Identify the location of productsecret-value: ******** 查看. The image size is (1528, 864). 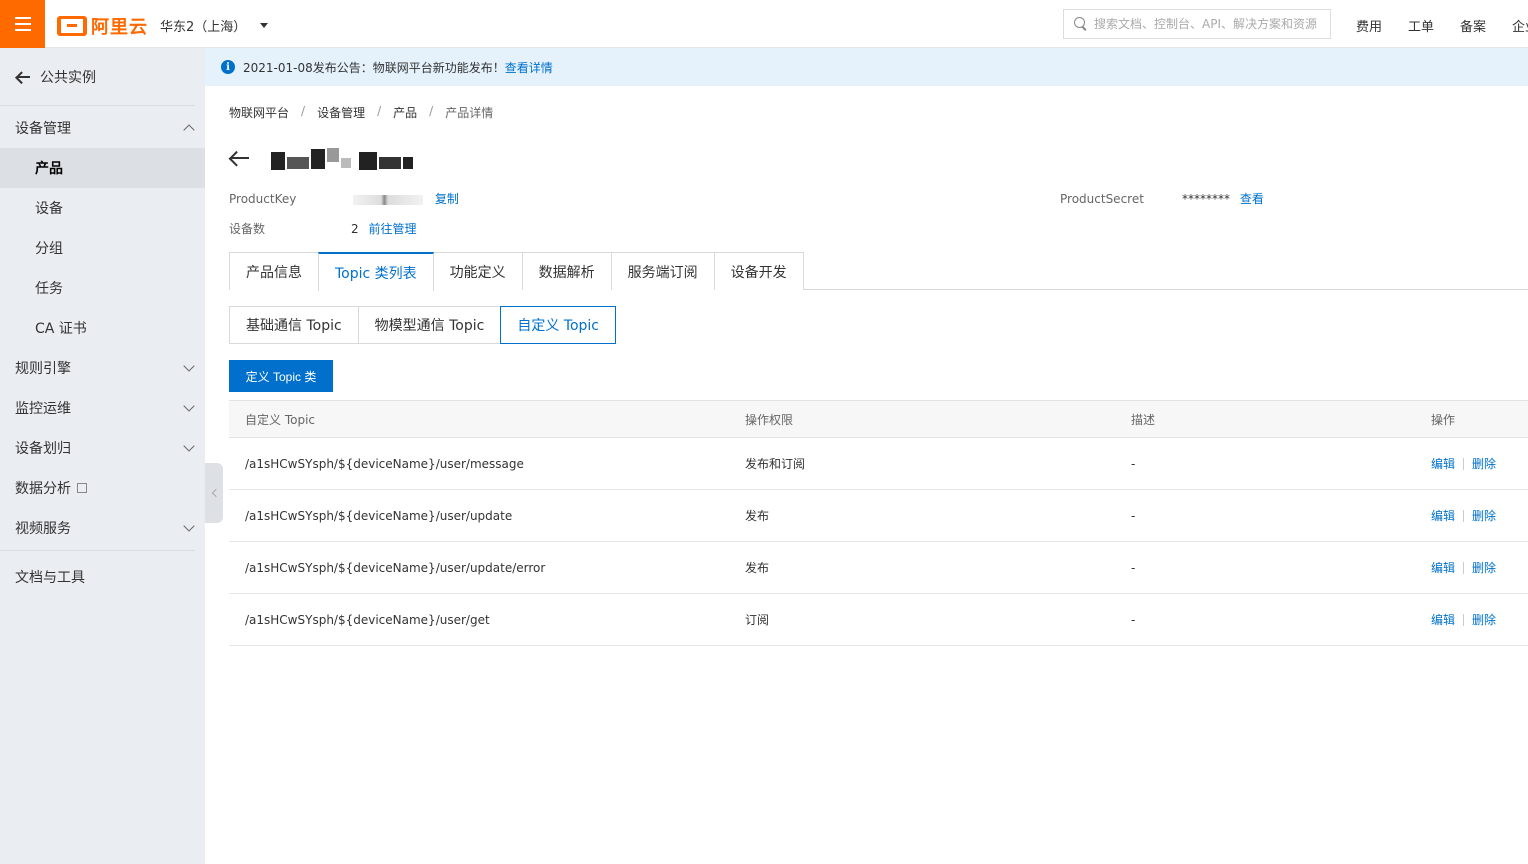
(1223, 198).